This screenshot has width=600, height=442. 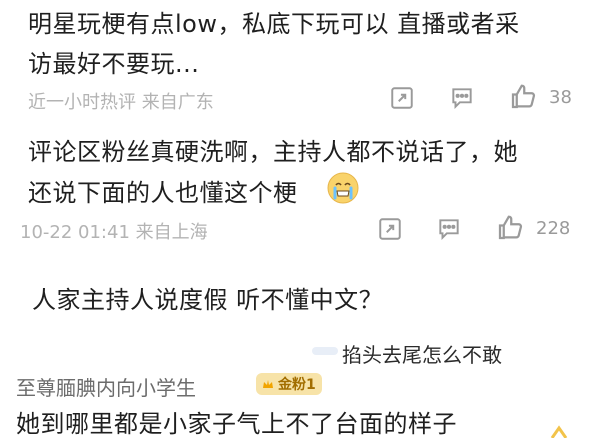 I want to click on comment-1-text-line1: 明星玩梗有点low，私底下玩可以 直播或者采, so click(x=274, y=24).